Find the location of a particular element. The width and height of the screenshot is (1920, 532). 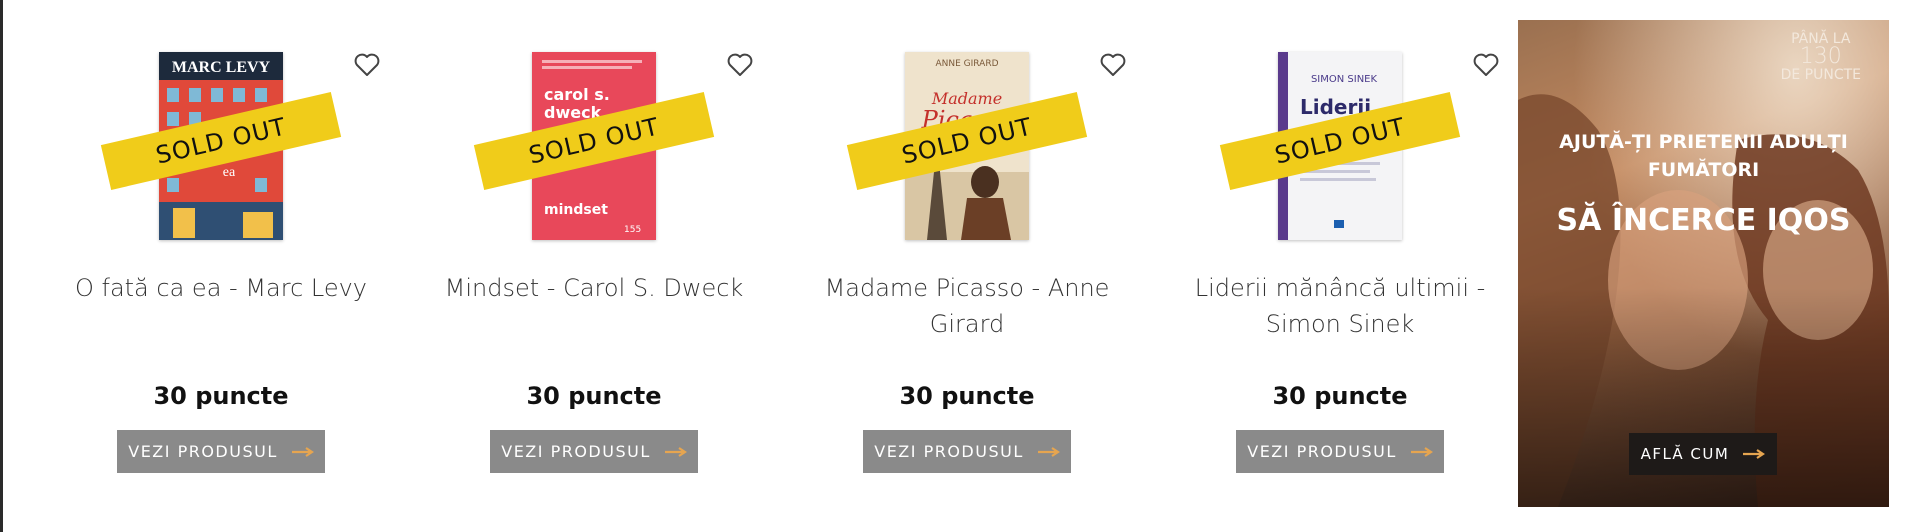

promo-badge-line3: DE PUNCTE is located at coordinates (1820, 75).